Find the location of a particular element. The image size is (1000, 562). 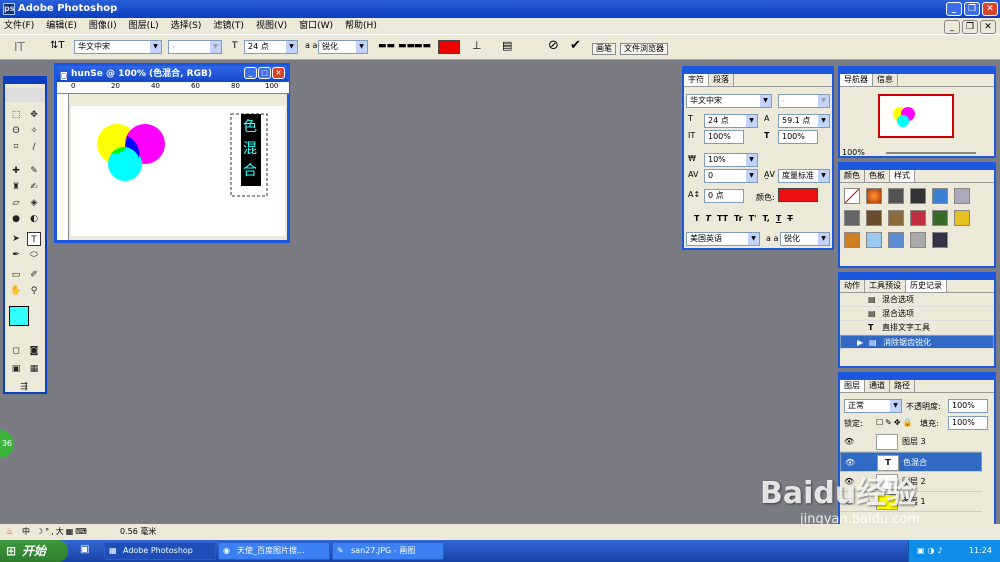

char-language-select: 美国英语 ▼ is located at coordinates (723, 239).